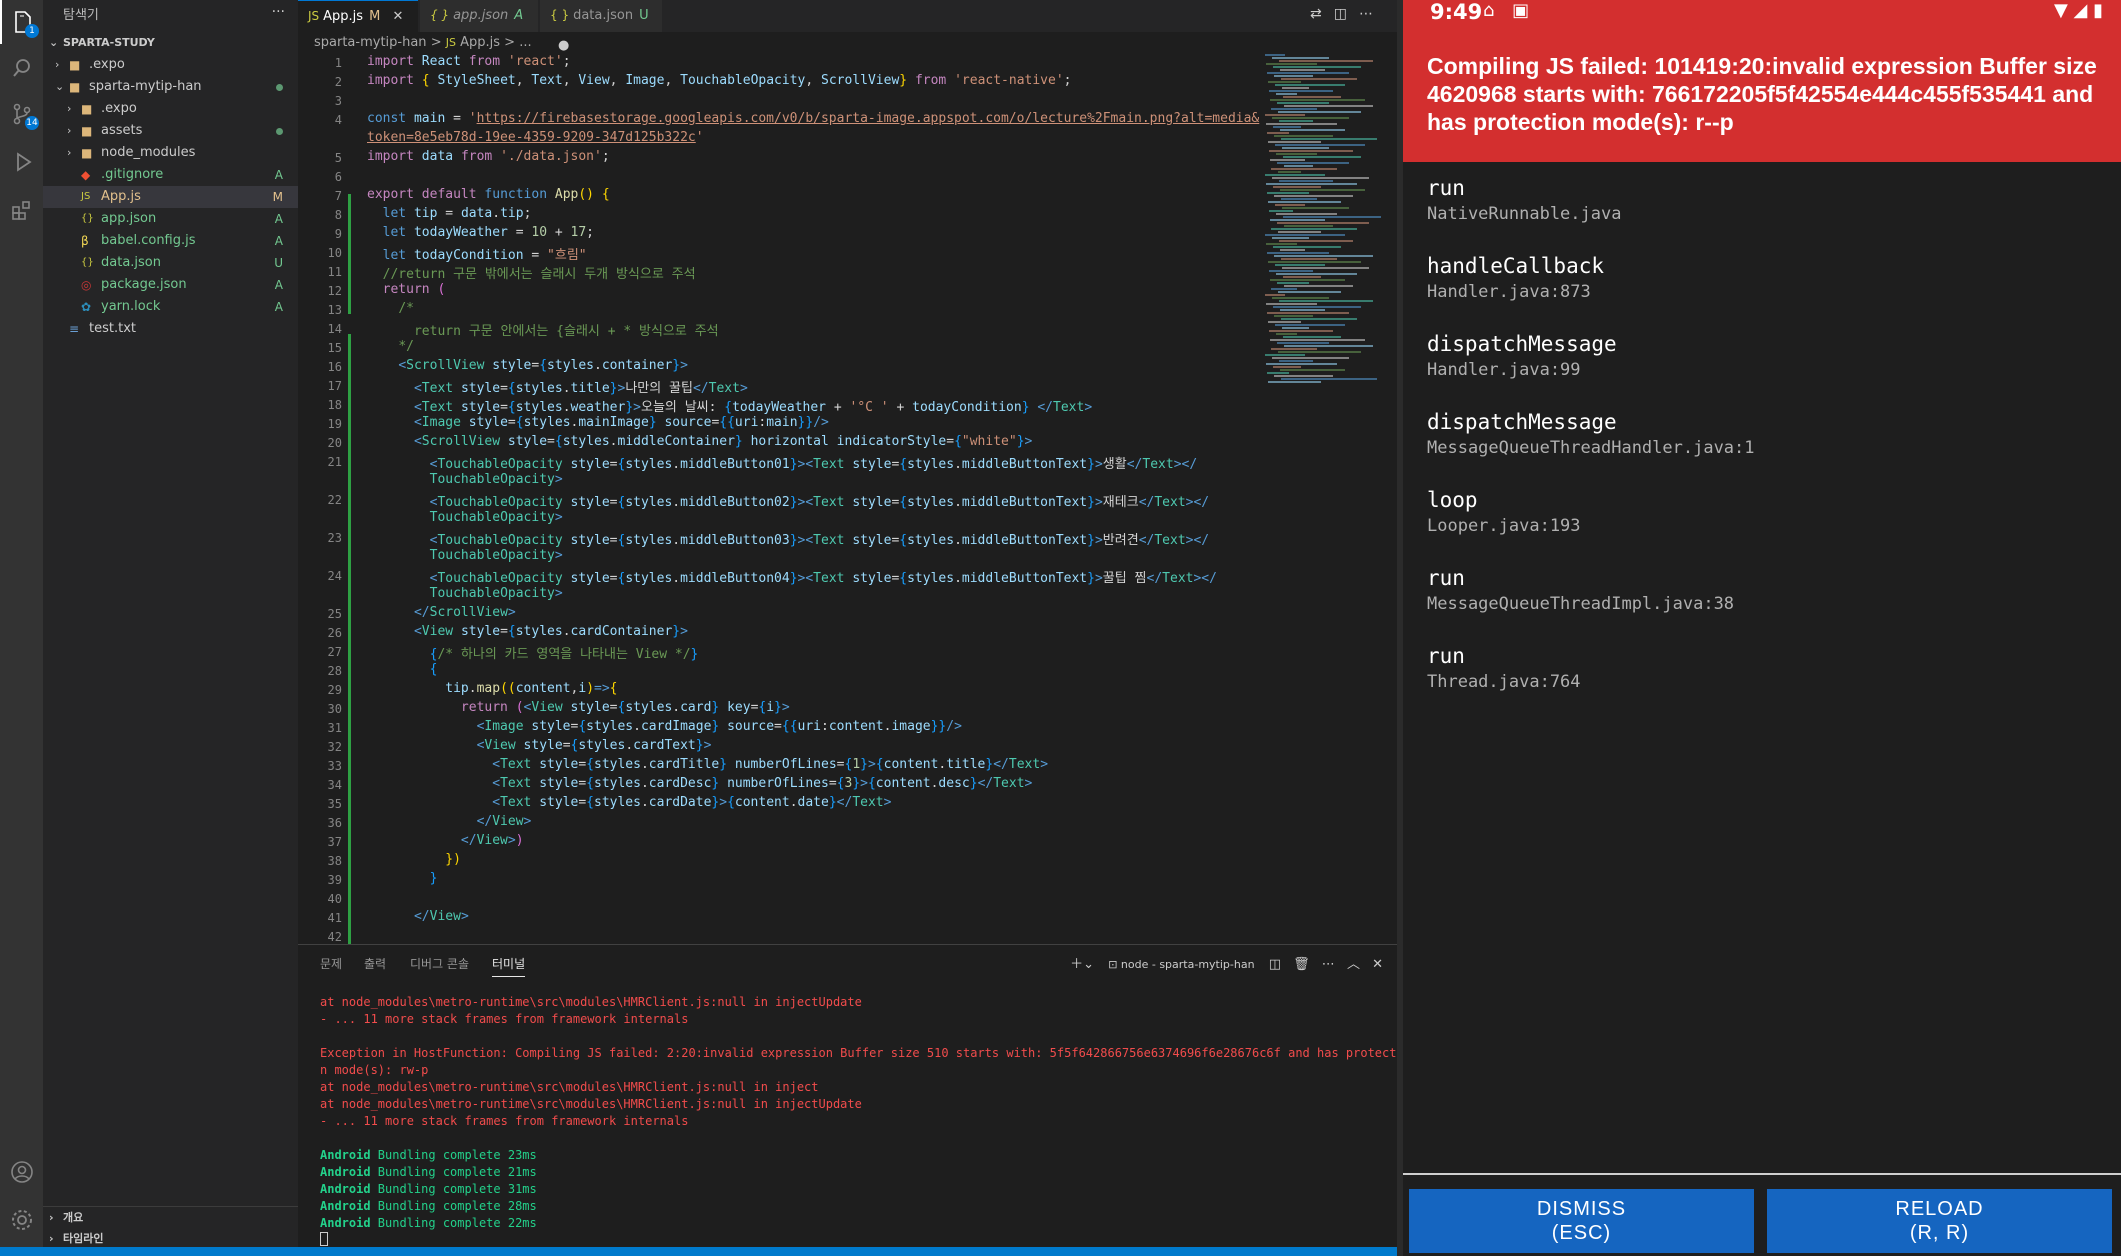 The width and height of the screenshot is (2121, 1256). I want to click on chevron-right-icon: ›, so click(57, 64).